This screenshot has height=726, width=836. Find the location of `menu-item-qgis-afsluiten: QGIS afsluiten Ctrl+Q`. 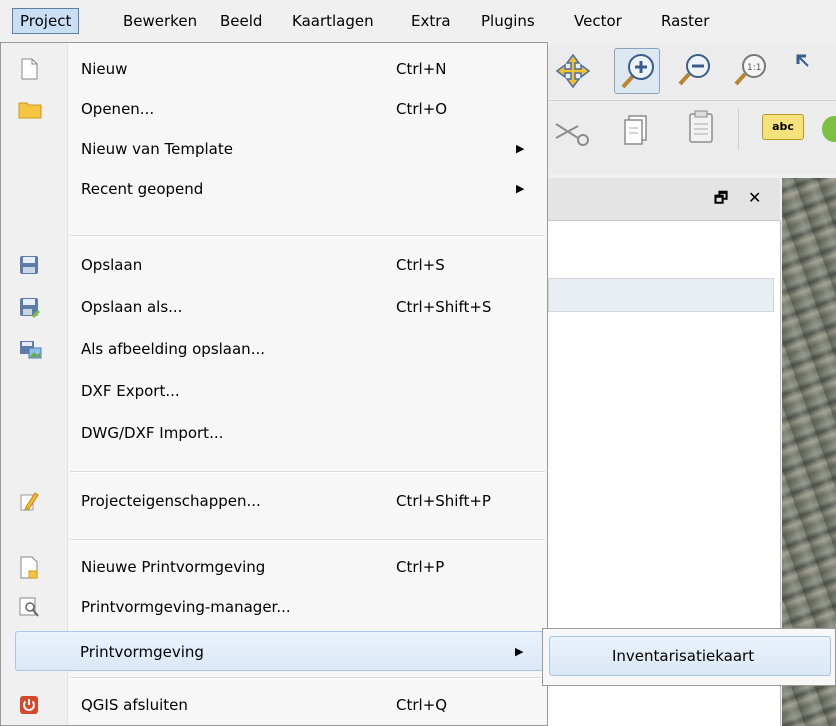

menu-item-qgis-afsluiten: QGIS afsluiten Ctrl+Q is located at coordinates (274, 705).